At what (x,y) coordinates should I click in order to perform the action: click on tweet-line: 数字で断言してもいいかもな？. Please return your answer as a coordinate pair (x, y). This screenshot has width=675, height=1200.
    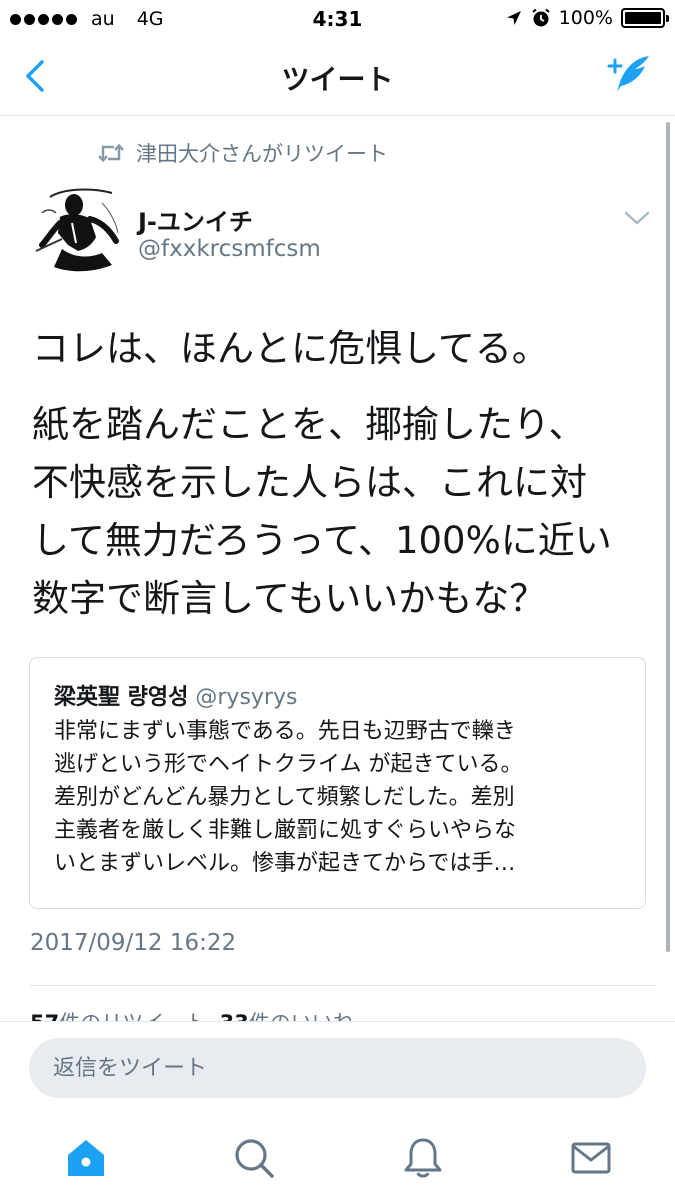
    Looking at the image, I should click on (289, 598).